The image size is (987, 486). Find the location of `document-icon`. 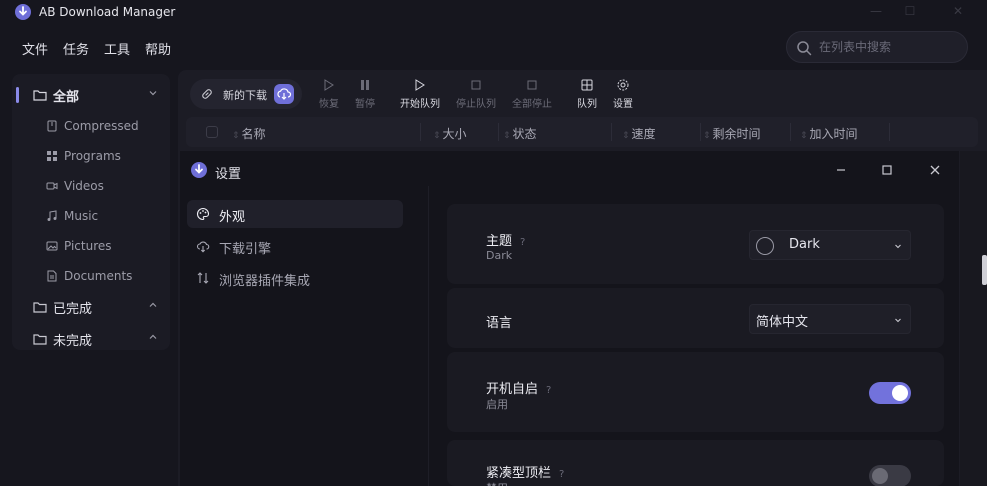

document-icon is located at coordinates (52, 276).